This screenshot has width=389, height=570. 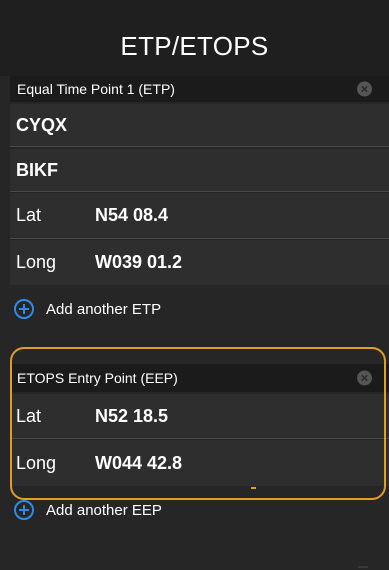 I want to click on etp-long-label: Long, so click(x=36, y=262).